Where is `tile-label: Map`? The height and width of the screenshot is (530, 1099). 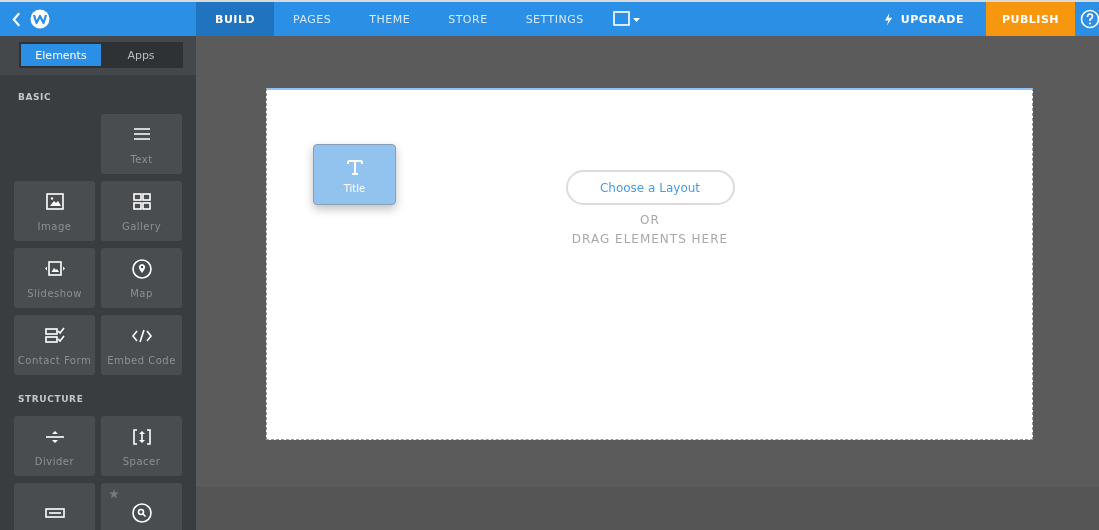 tile-label: Map is located at coordinates (141, 293).